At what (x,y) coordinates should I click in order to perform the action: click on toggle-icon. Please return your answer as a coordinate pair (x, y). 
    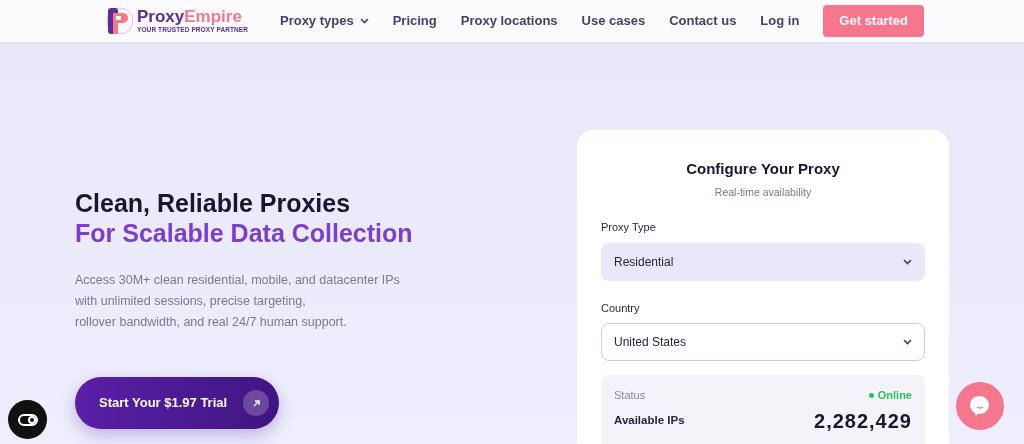
    Looking at the image, I should click on (27, 419).